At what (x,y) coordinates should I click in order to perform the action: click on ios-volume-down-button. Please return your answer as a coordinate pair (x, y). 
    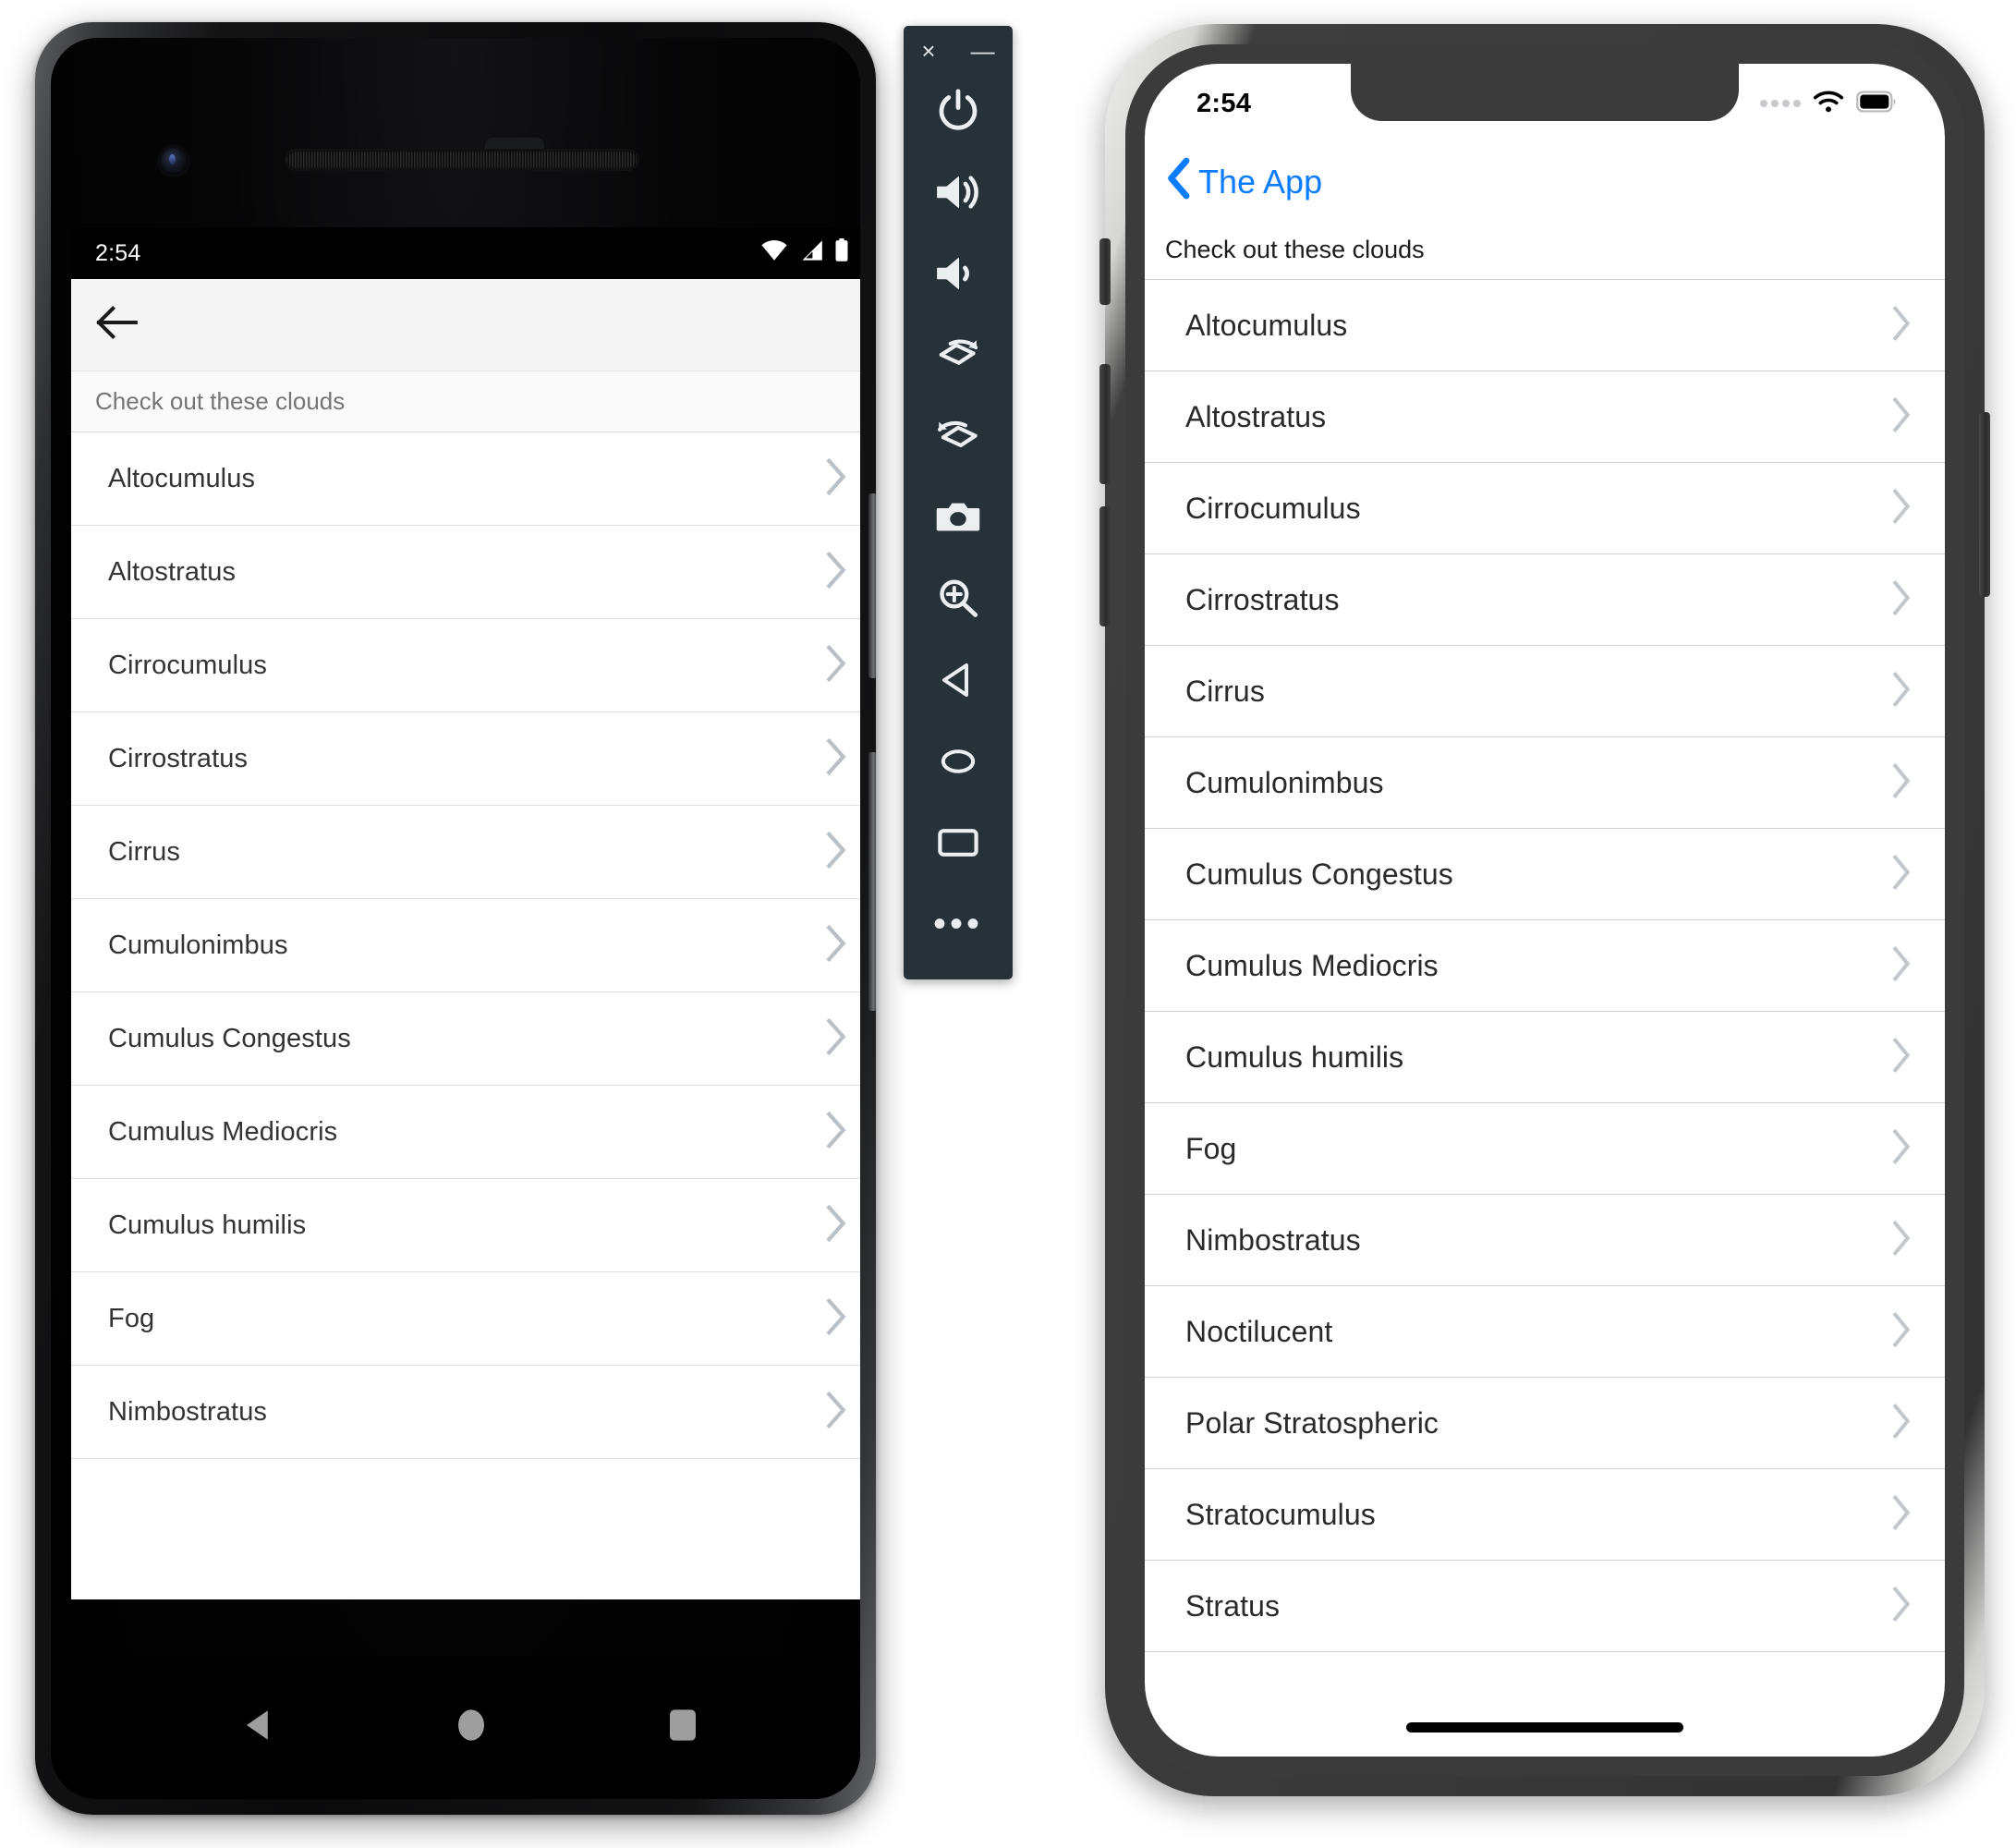
    Looking at the image, I should click on (1105, 566).